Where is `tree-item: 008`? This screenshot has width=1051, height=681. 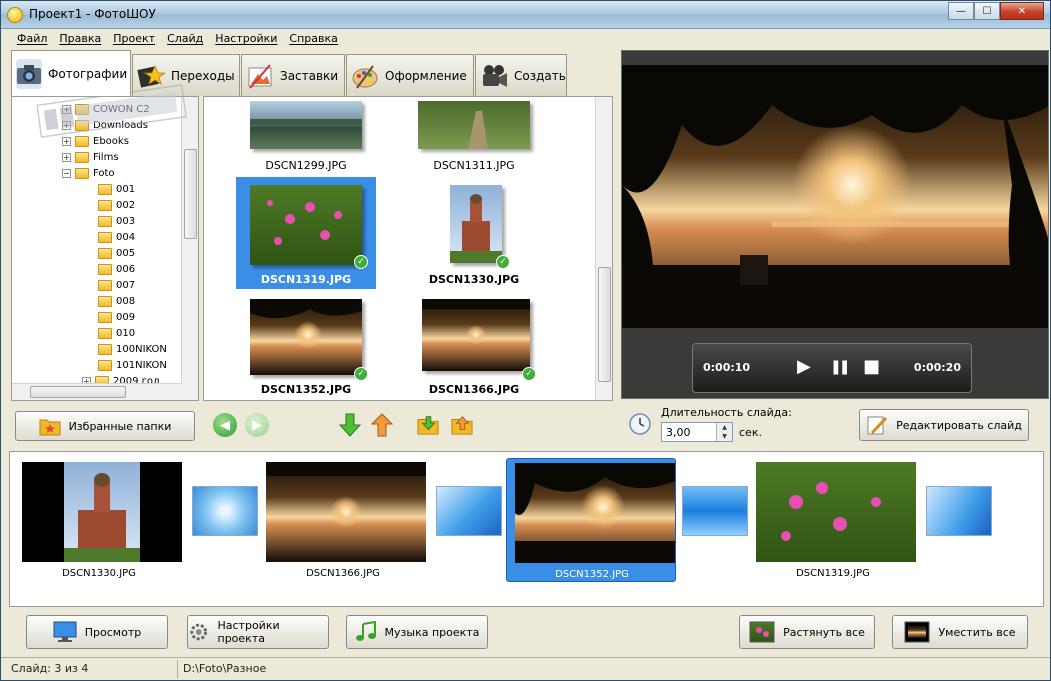 tree-item: 008 is located at coordinates (116, 301).